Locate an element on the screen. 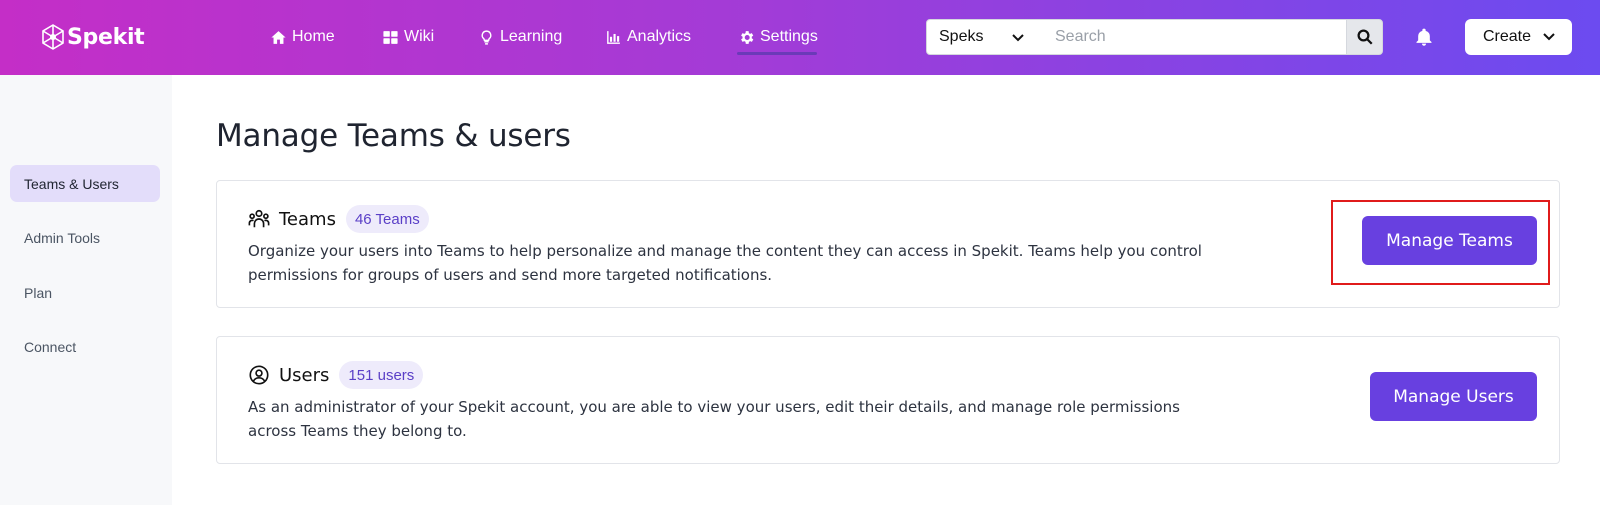 The image size is (1600, 505). nav-settings: Settings is located at coordinates (778, 37).